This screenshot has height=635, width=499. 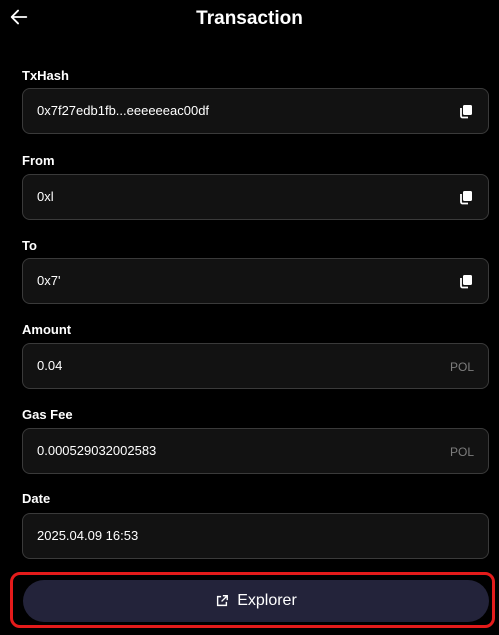 I want to click on gas-fee-label: Gas Fee, so click(x=47, y=414).